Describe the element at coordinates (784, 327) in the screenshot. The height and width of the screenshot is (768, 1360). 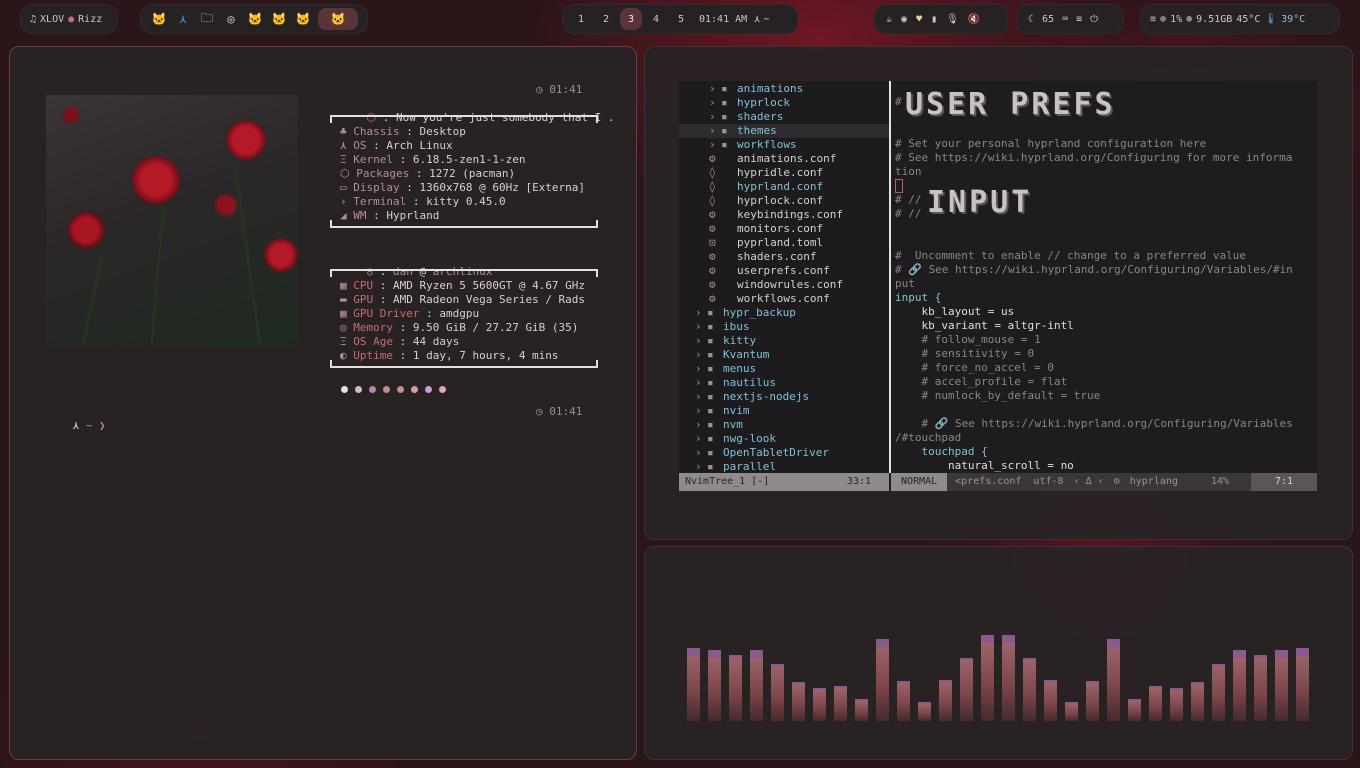
I see `tree-item: › ▪ ibus` at that location.